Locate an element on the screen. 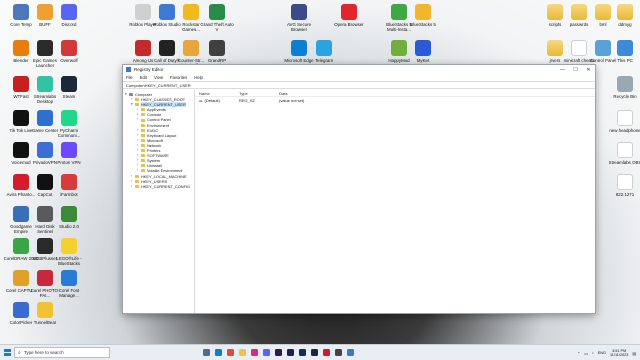 This screenshot has height=360, width=640. menu-edit: Edit is located at coordinates (143, 77).